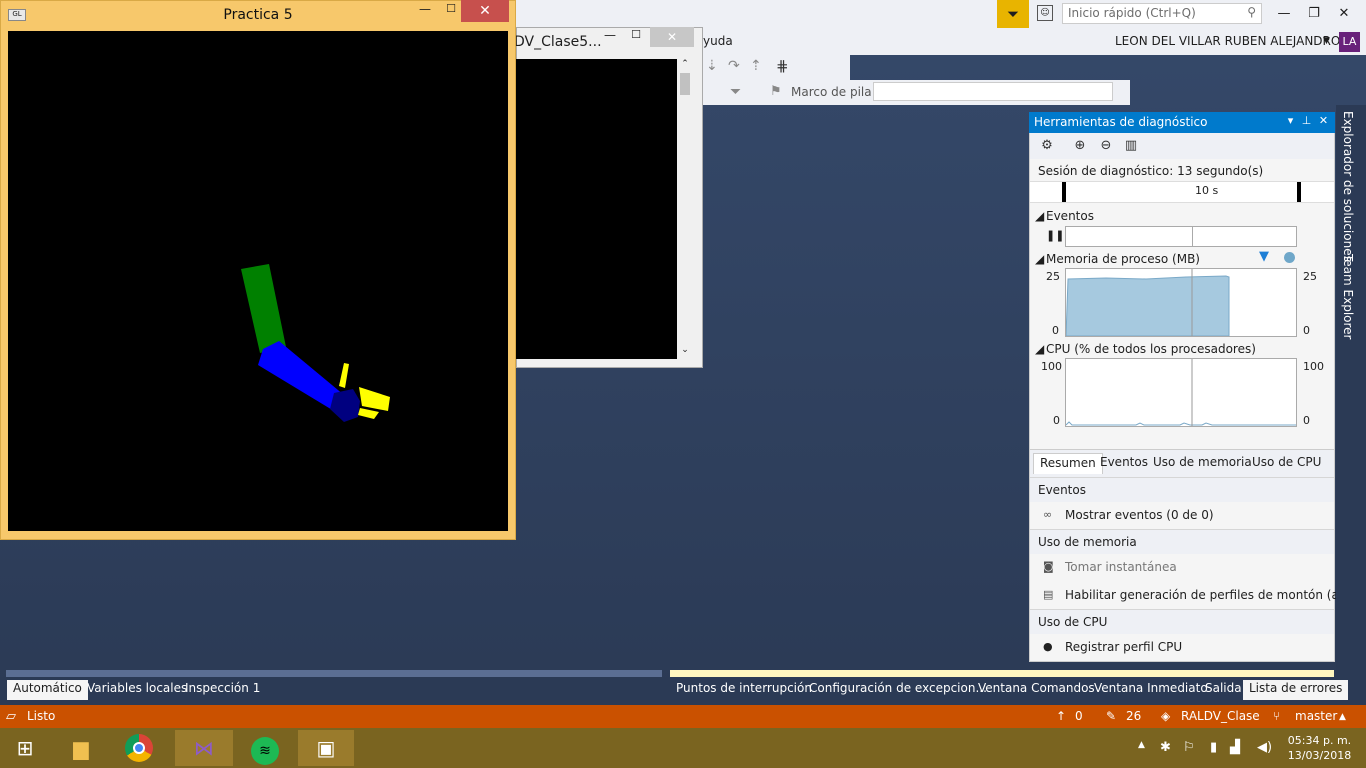 The image size is (1366, 768). Describe the element at coordinates (1342, 717) in the screenshot. I see `branch-chevron-icon: ▲` at that location.